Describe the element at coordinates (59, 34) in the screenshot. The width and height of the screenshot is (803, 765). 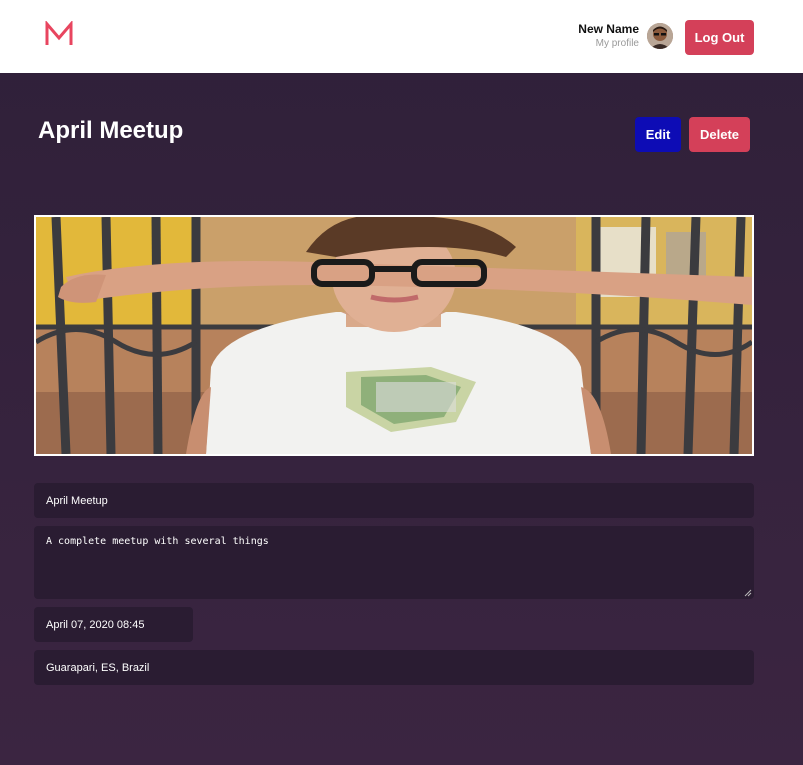
I see `meetapp-logo-icon` at that location.